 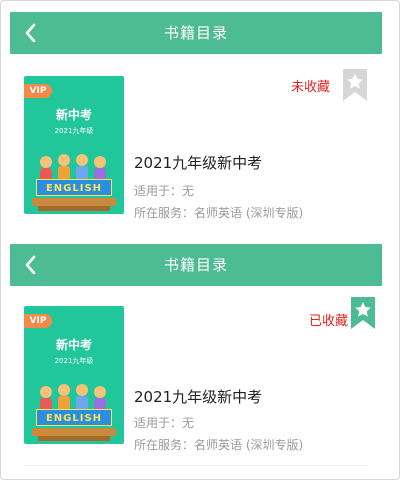 What do you see at coordinates (328, 321) in the screenshot?
I see `collect-status: 已收藏` at bounding box center [328, 321].